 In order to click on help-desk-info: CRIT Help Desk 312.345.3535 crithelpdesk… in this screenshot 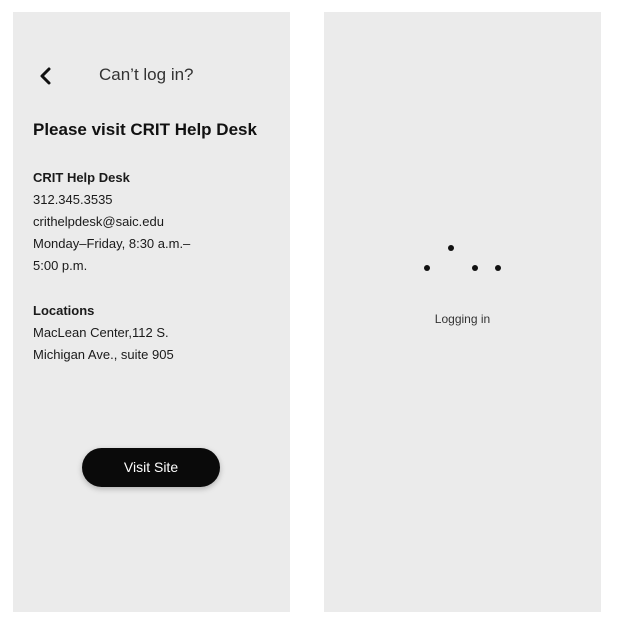, I will do `click(153, 222)`.